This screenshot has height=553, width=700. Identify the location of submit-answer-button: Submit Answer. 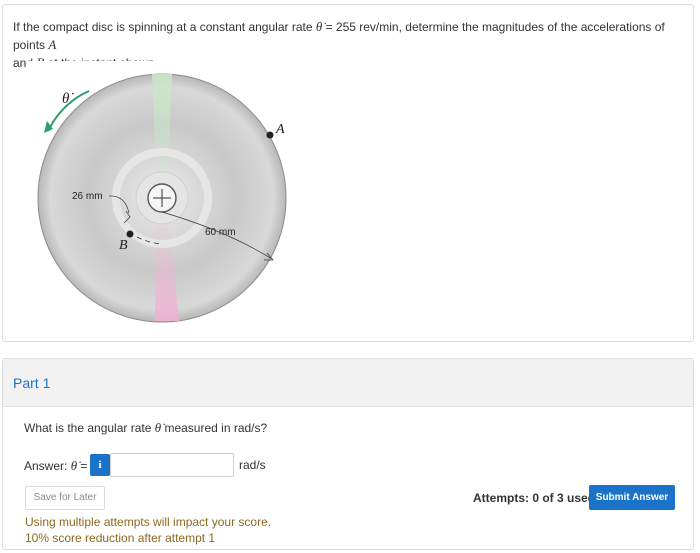
(632, 497).